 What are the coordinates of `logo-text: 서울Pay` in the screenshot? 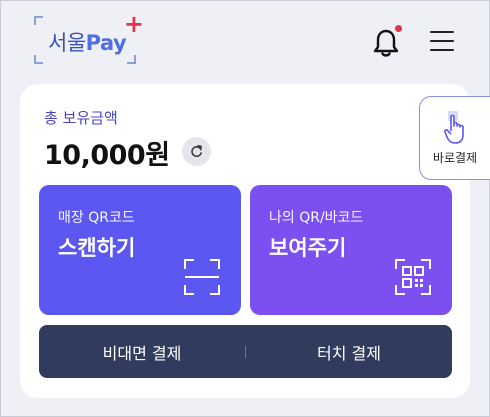 It's located at (87, 42).